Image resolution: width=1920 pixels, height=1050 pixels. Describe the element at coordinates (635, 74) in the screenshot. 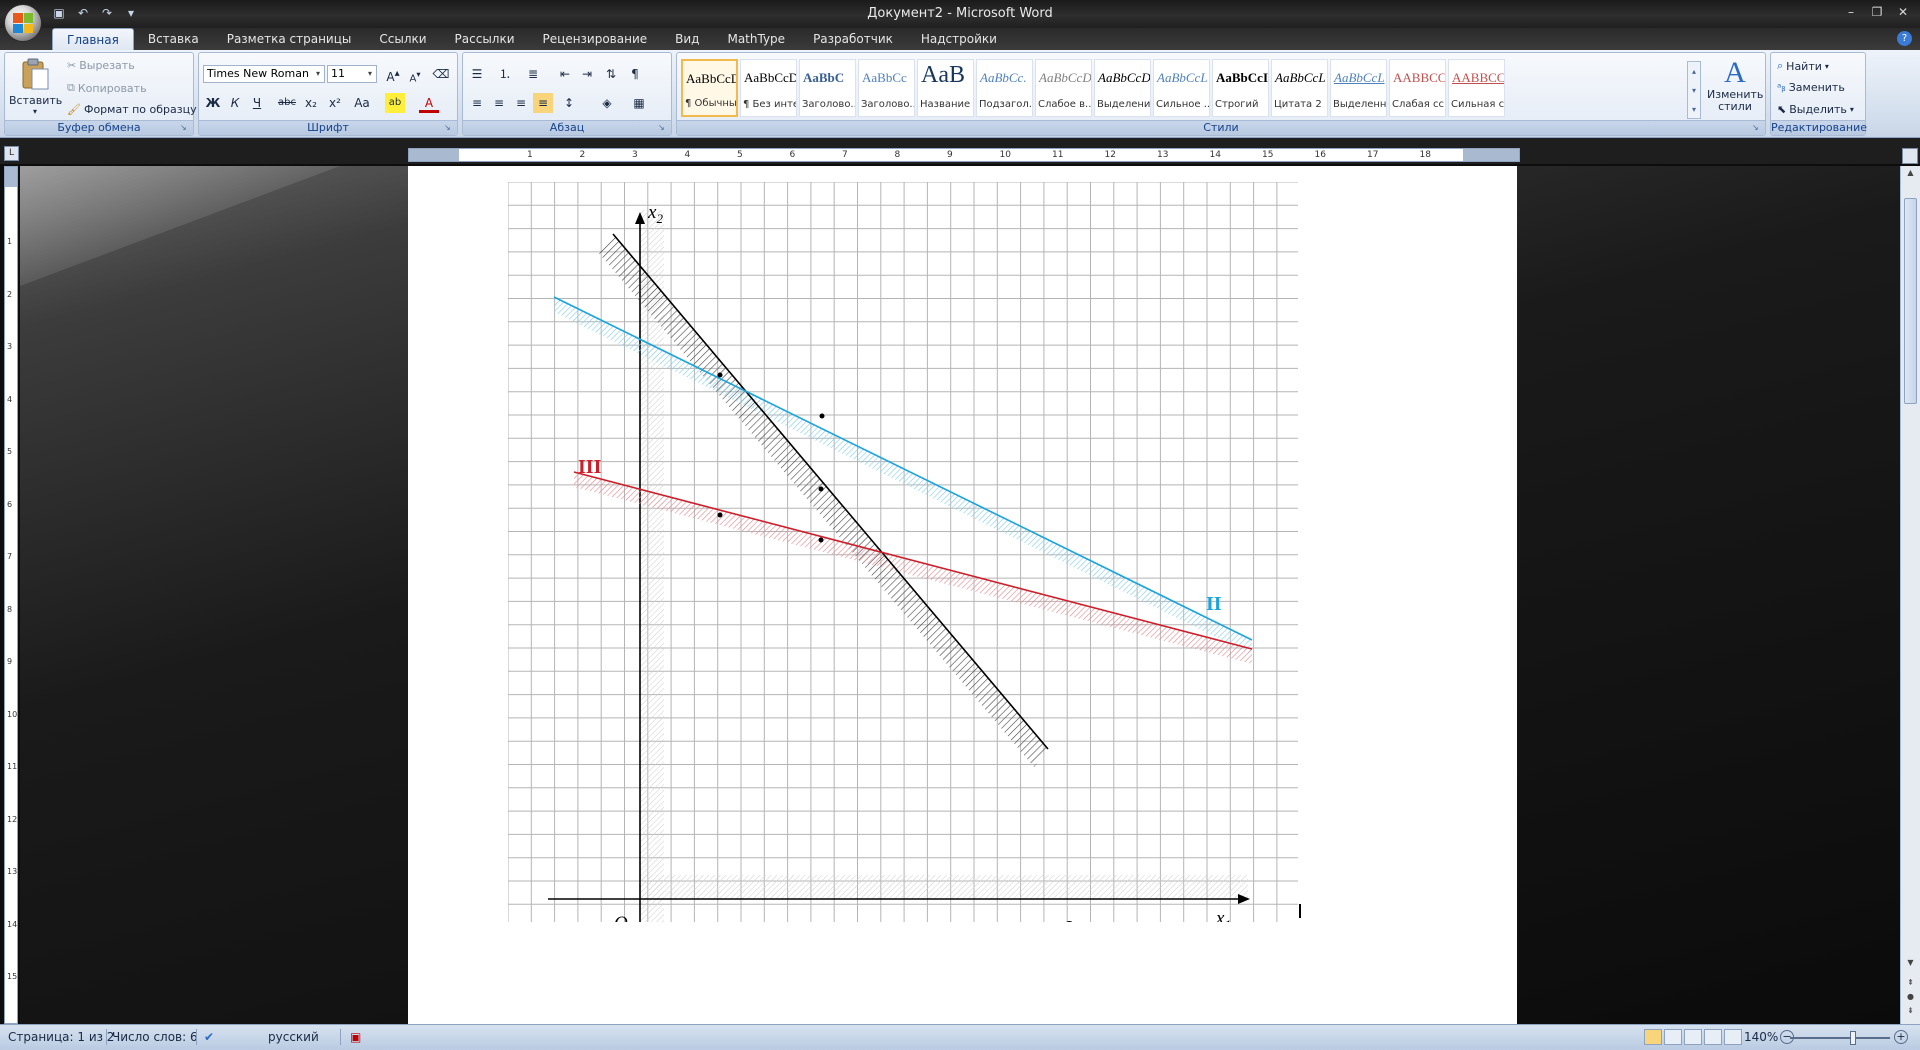

I see `show-marks-button: ¶` at that location.